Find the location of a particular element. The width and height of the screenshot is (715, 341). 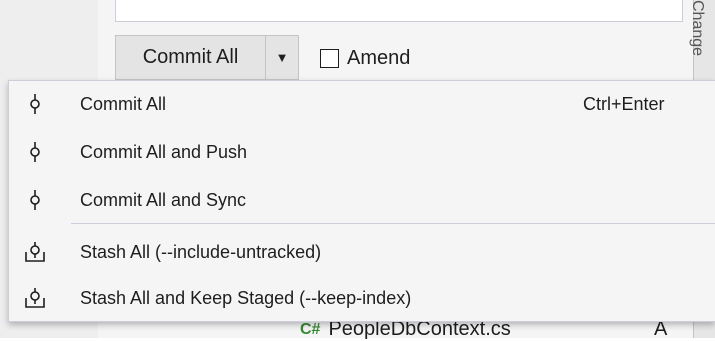

menu-item-stash-all: Stash All (--include-untracked) is located at coordinates (362, 252).